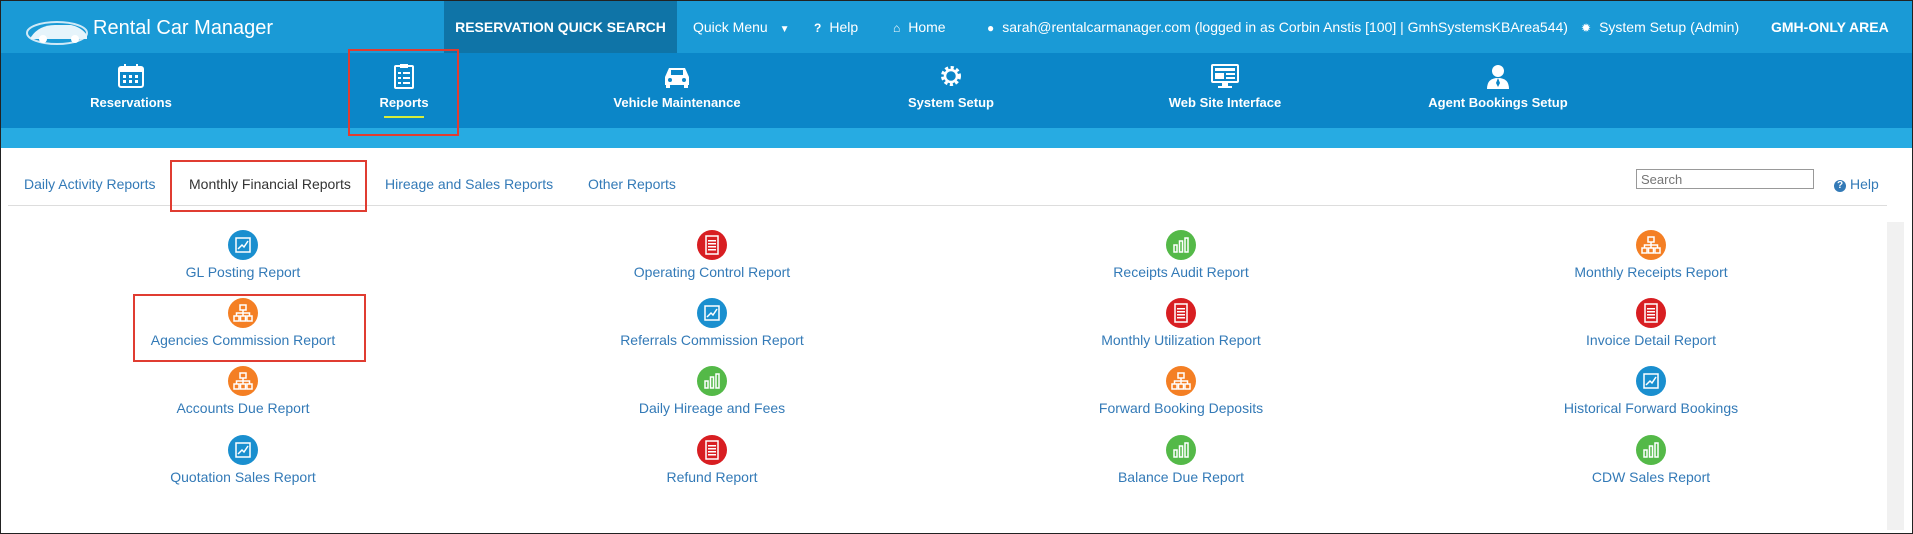  I want to click on help-link: ? Help, so click(1856, 184).